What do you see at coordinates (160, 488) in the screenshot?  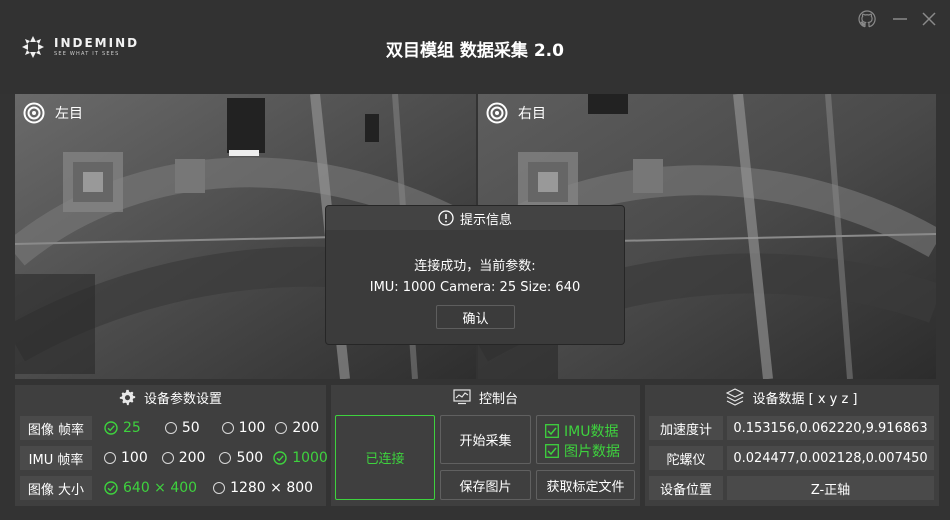 I see `option-label: 640 × 400` at bounding box center [160, 488].